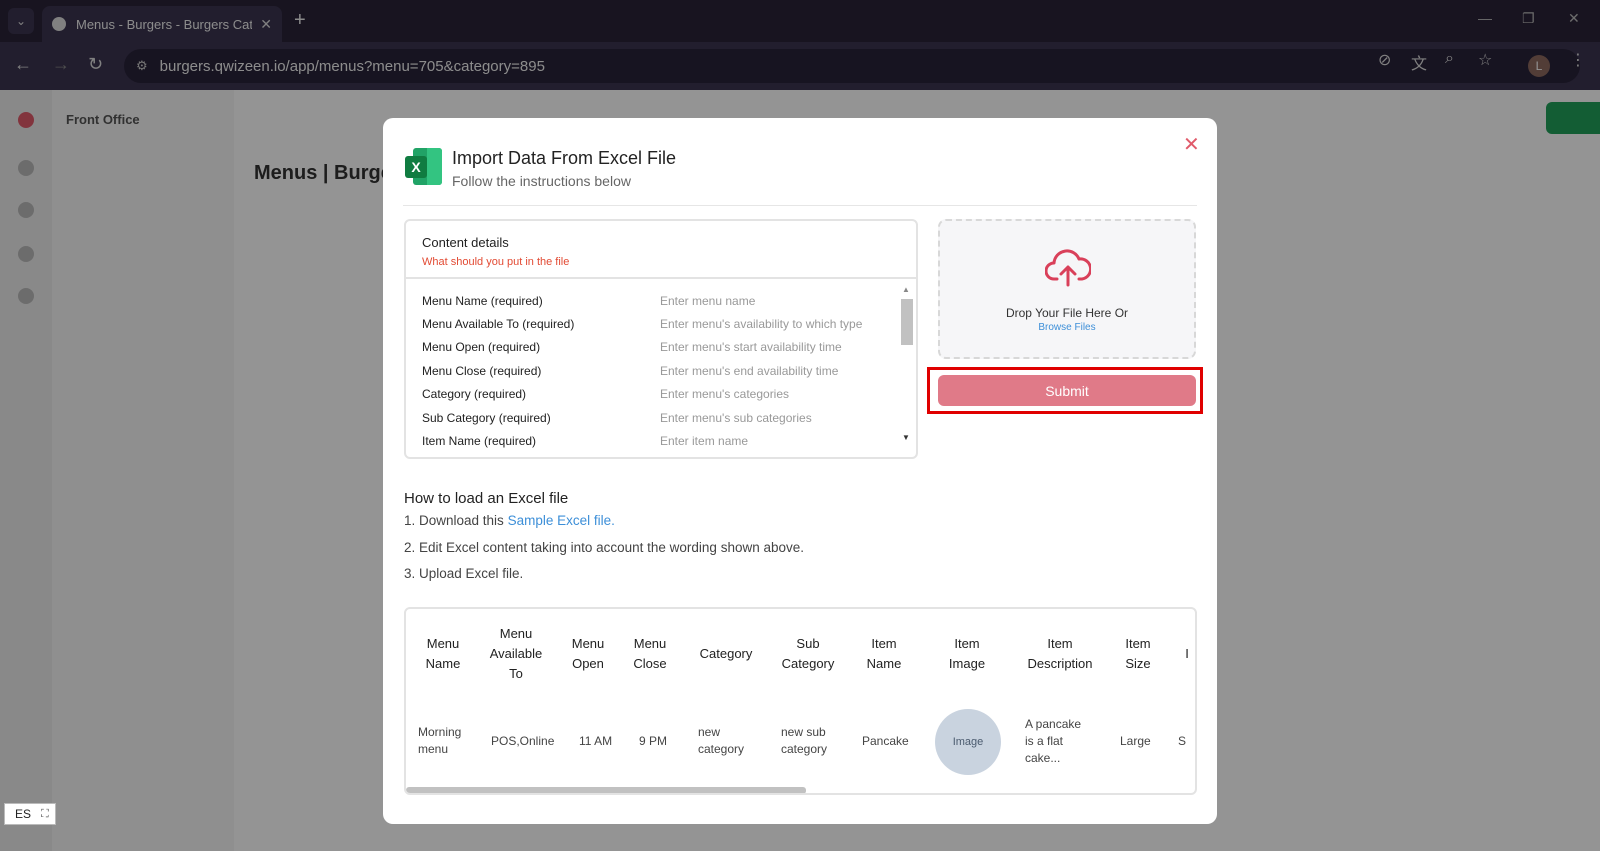  I want to click on scroll-up-icon: ▲, so click(906, 289).